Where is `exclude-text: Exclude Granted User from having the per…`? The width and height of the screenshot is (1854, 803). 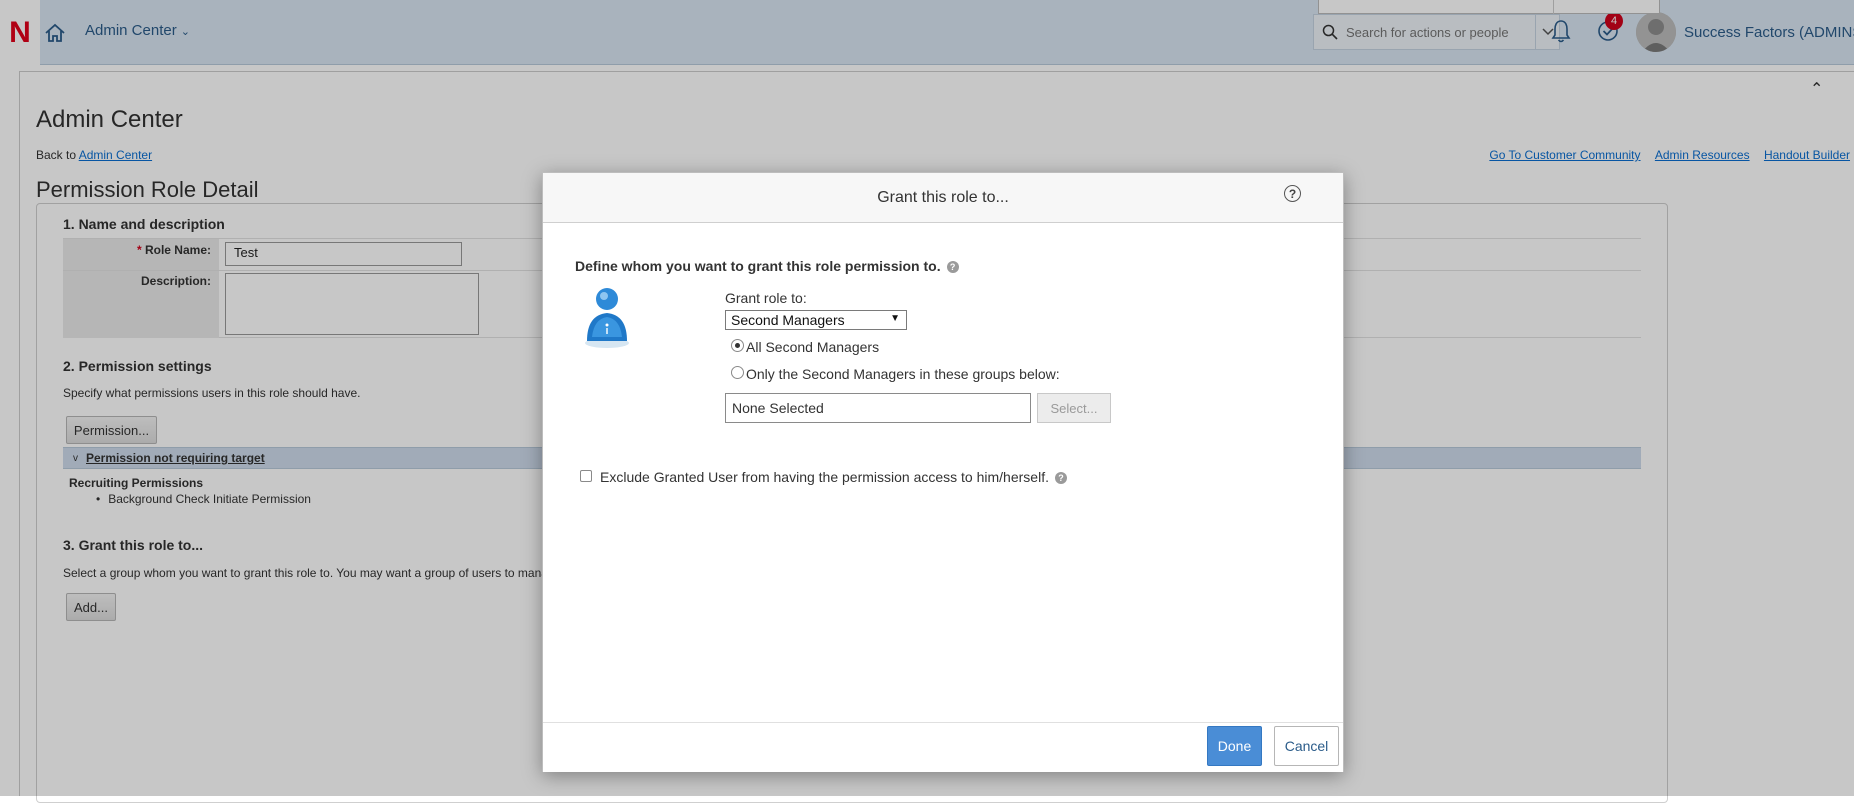 exclude-text: Exclude Granted User from having the per… is located at coordinates (824, 477).